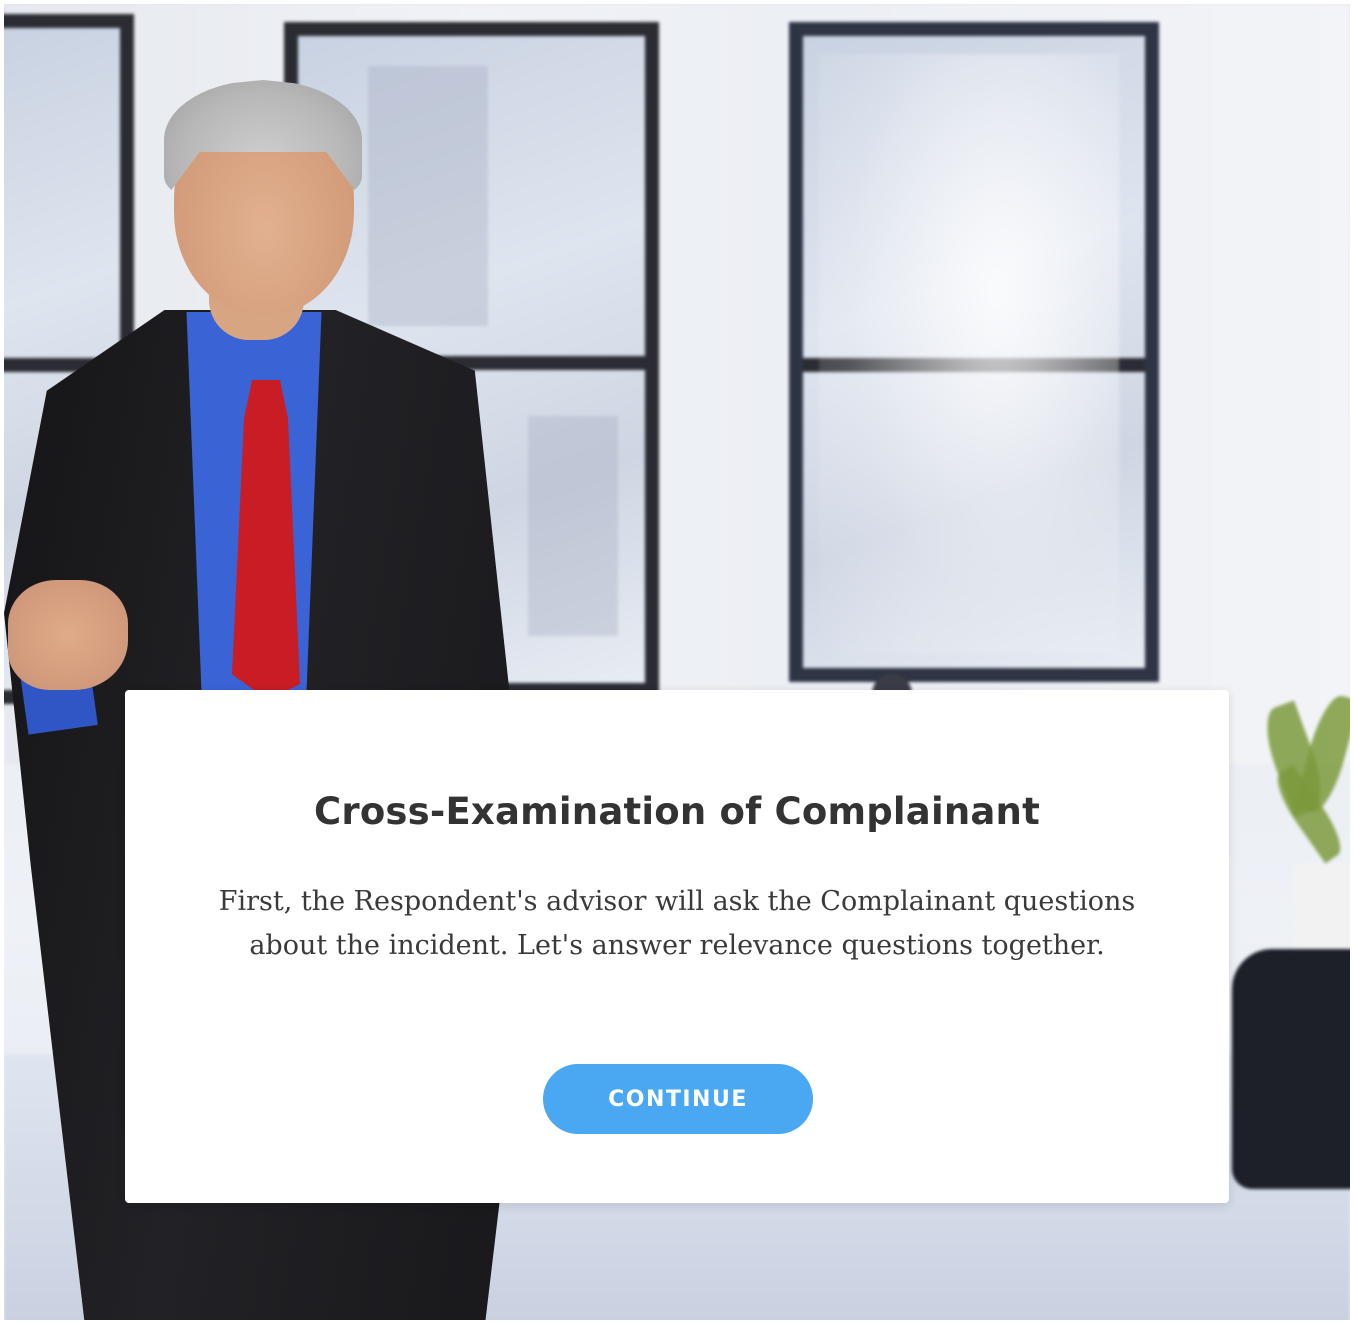  I want to click on dialog-title: Cross-Examination of Complainant, so click(677, 811).